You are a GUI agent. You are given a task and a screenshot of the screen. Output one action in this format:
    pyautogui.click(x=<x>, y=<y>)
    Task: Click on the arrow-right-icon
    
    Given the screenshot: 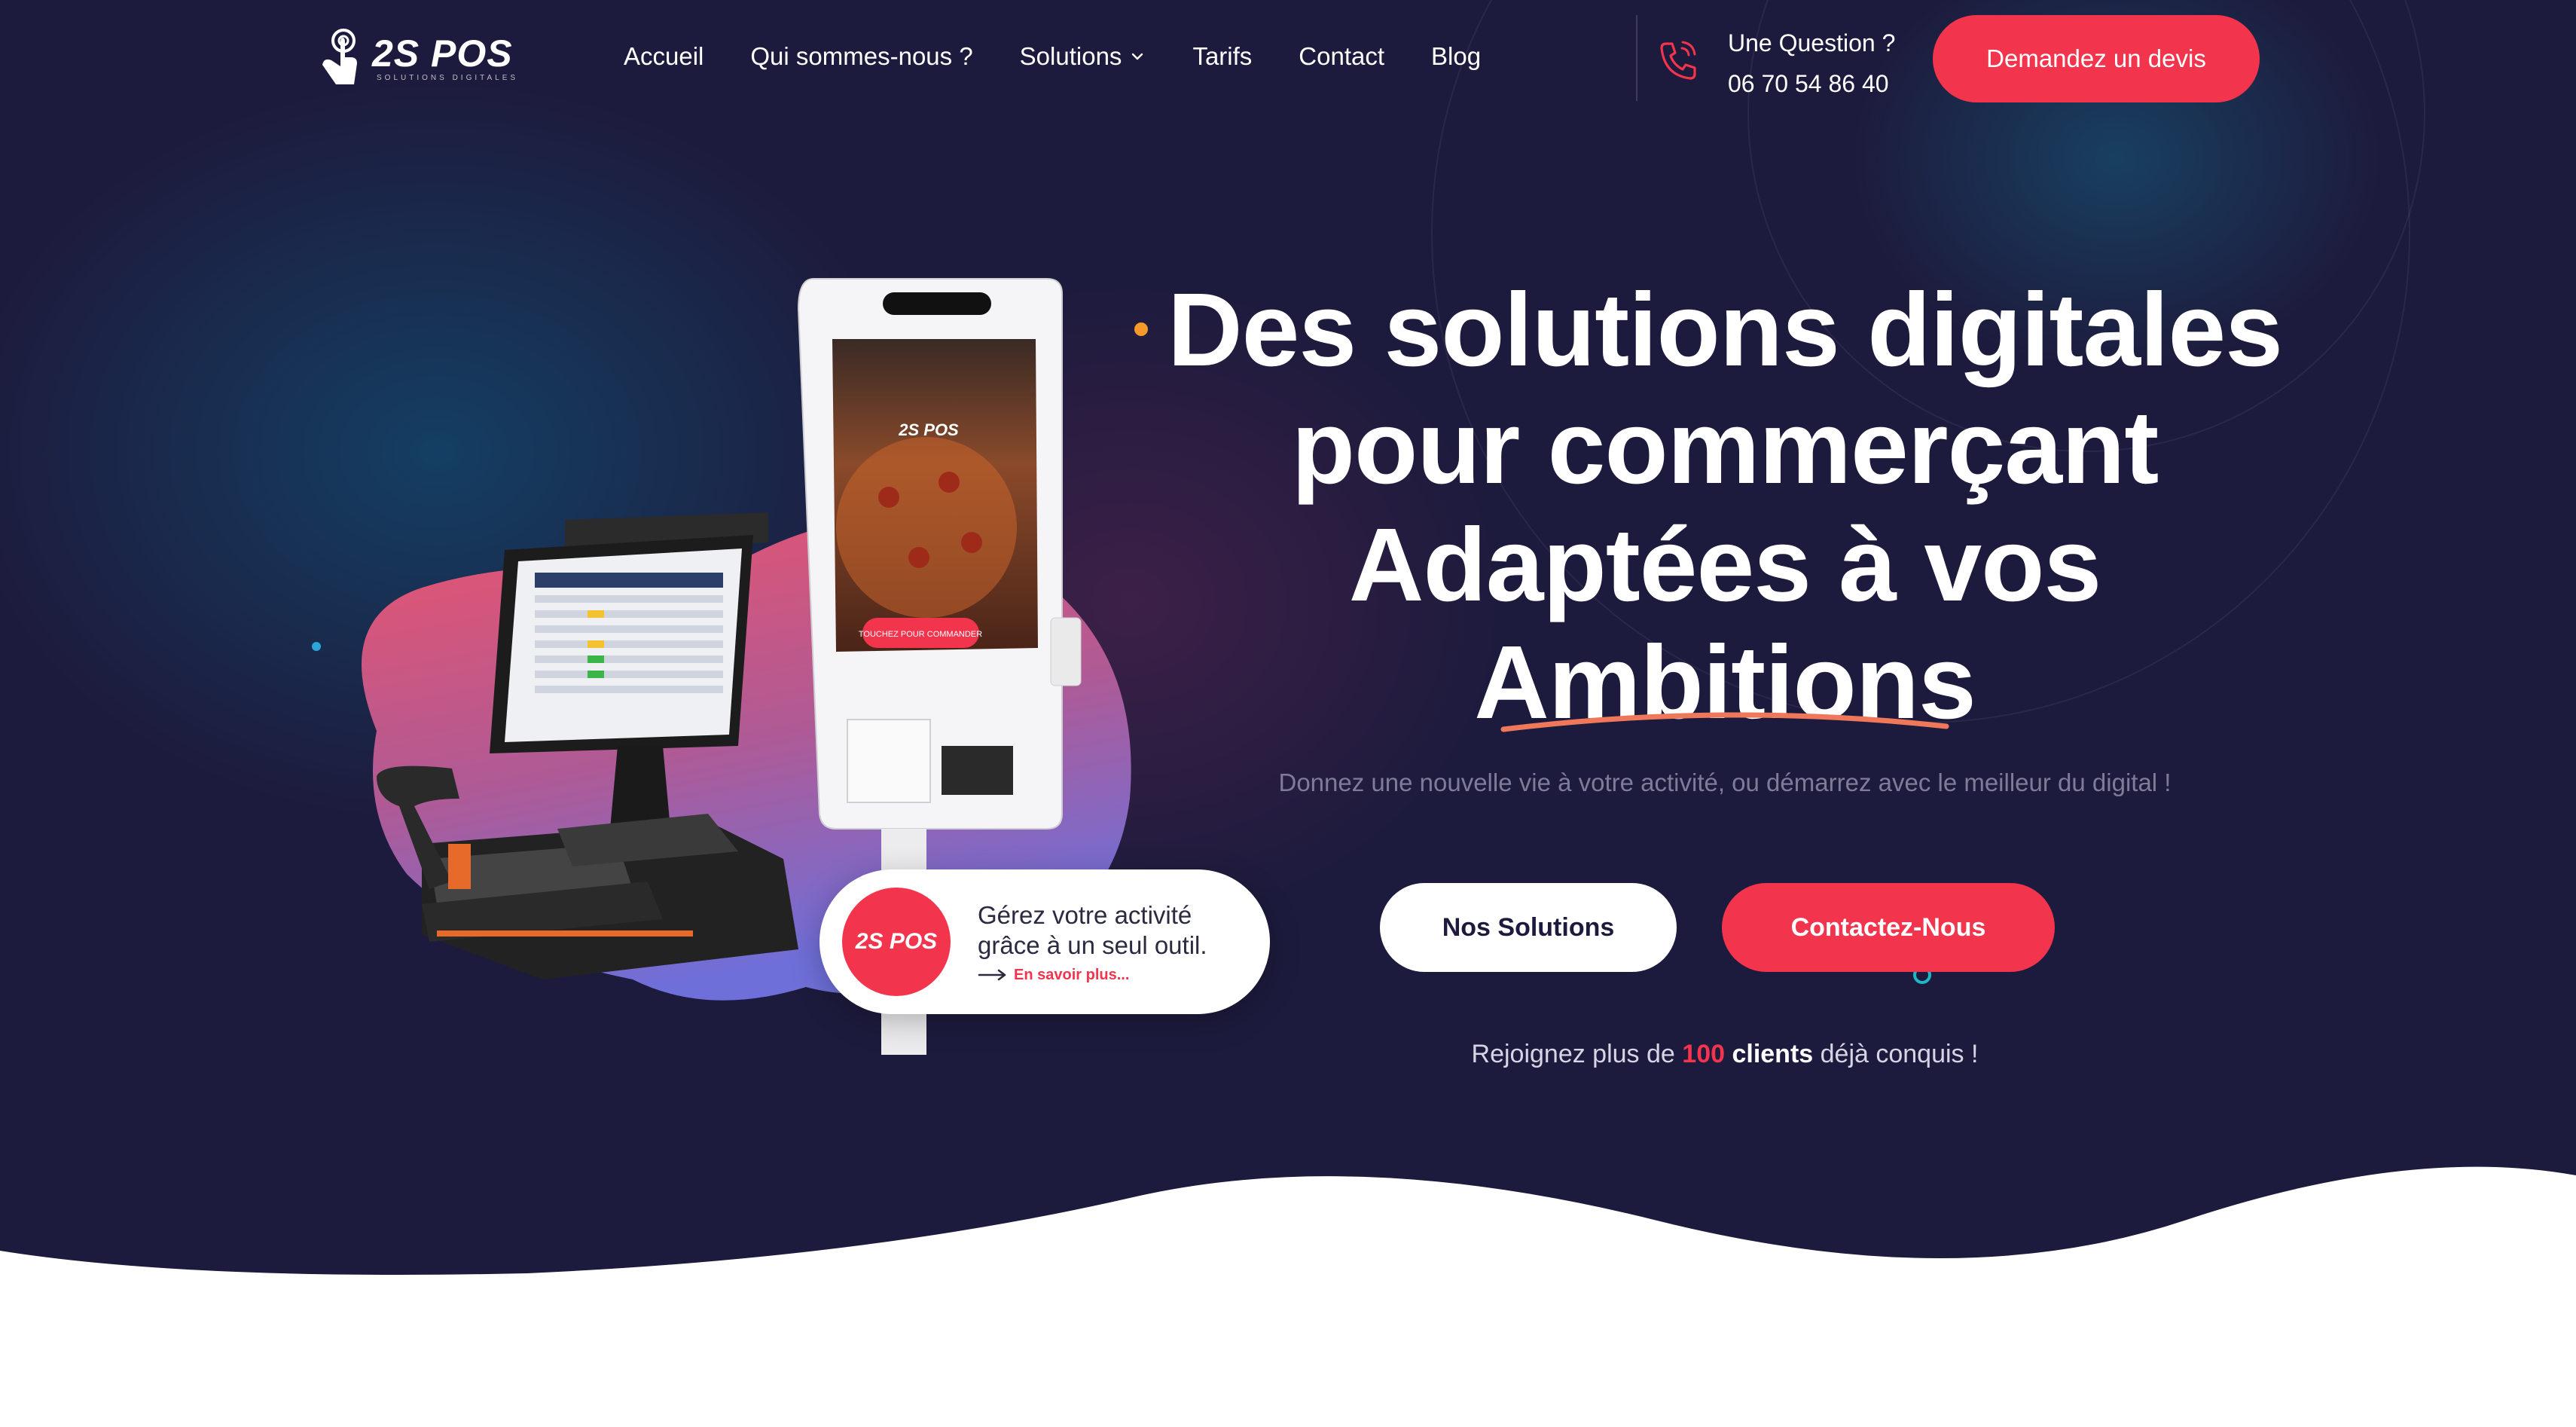 What is the action you would take?
    pyautogui.click(x=992, y=975)
    